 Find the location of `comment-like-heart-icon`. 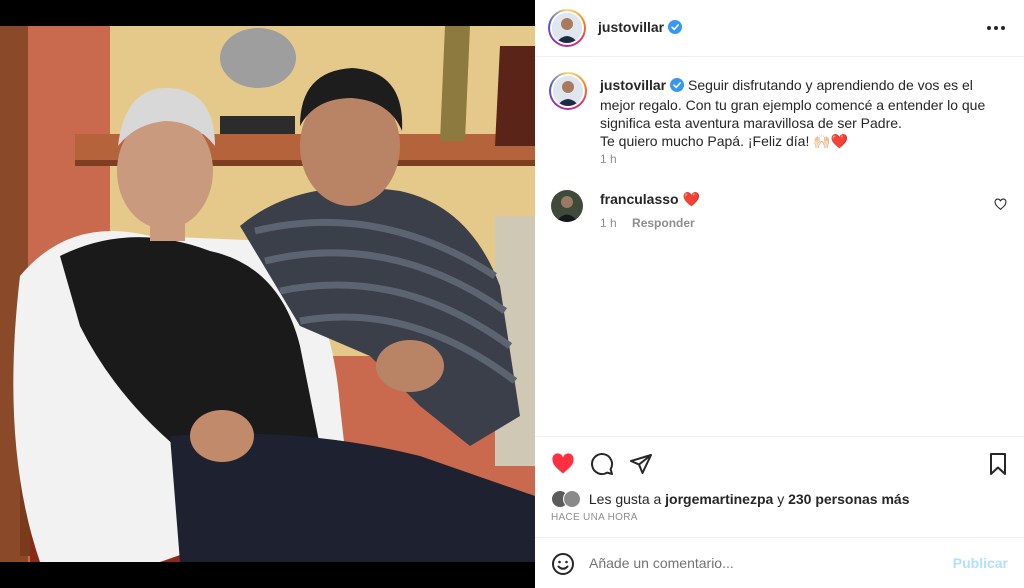

comment-like-heart-icon is located at coordinates (1000, 207).